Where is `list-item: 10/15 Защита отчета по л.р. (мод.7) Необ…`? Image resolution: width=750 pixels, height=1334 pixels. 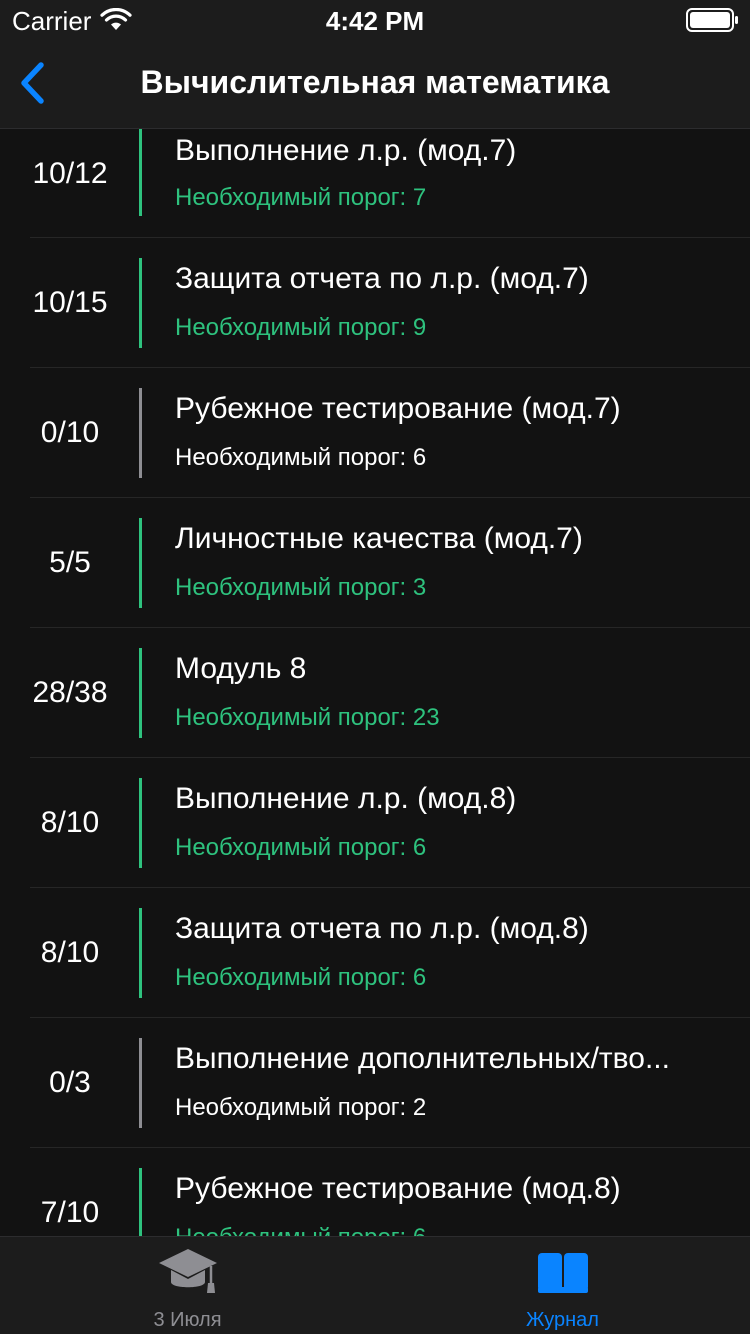 list-item: 10/15 Защита отчета по л.р. (мод.7) Необ… is located at coordinates (375, 303).